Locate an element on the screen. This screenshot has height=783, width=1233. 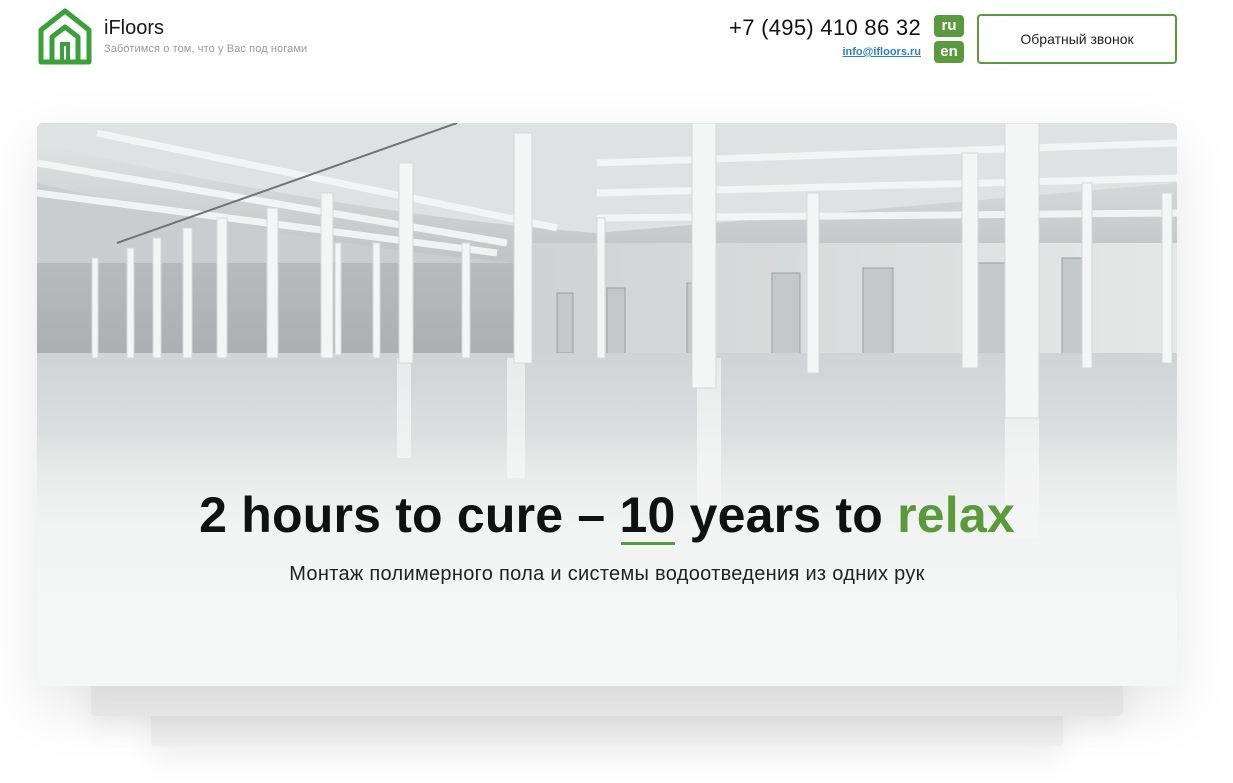
callback-button: Обратный звонок is located at coordinates (1077, 39).